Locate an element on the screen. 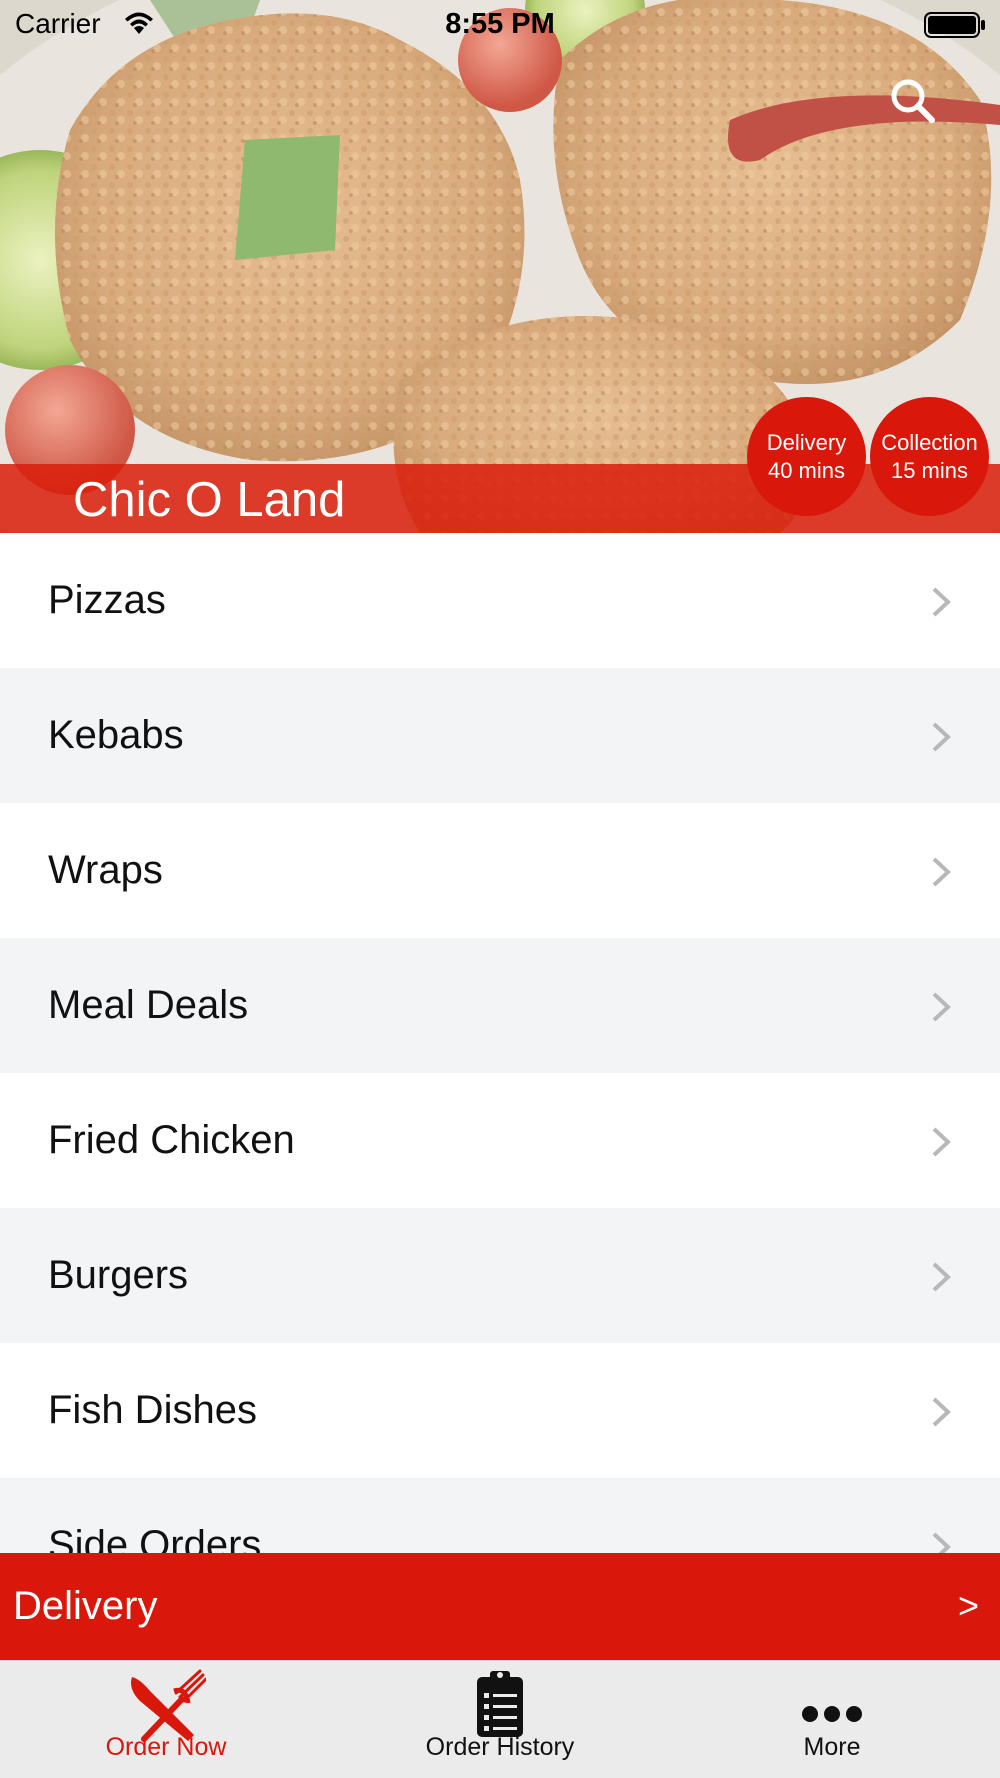  store-name: Chic O Land is located at coordinates (209, 500).